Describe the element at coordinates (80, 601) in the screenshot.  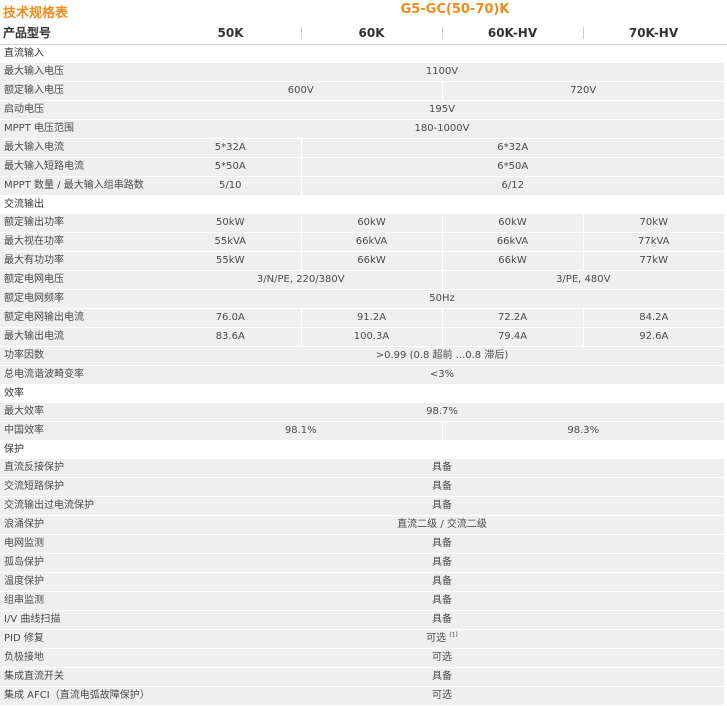
I see `row-label: 组串监测` at that location.